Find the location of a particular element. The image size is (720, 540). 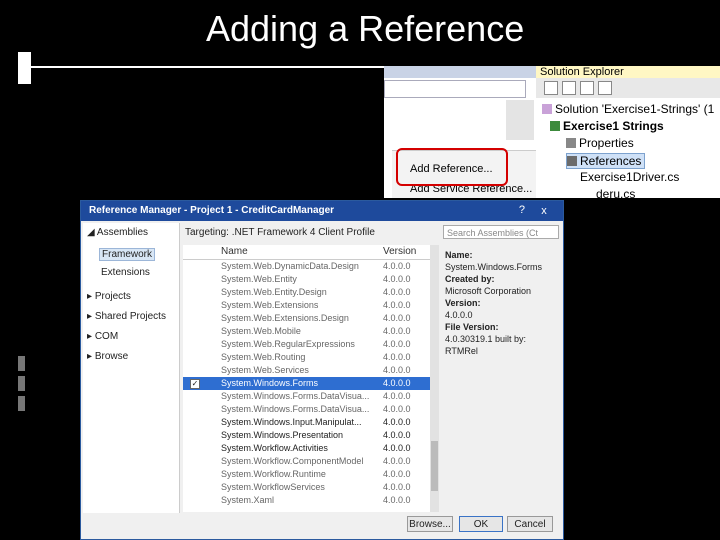

detail-file-version-label: File Version: is located at coordinates (472, 327).